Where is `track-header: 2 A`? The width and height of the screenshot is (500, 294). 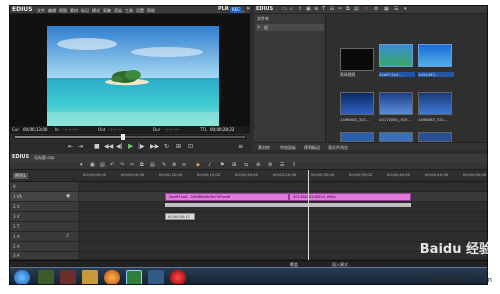
track-header: 2 A is located at coordinates (44, 247).